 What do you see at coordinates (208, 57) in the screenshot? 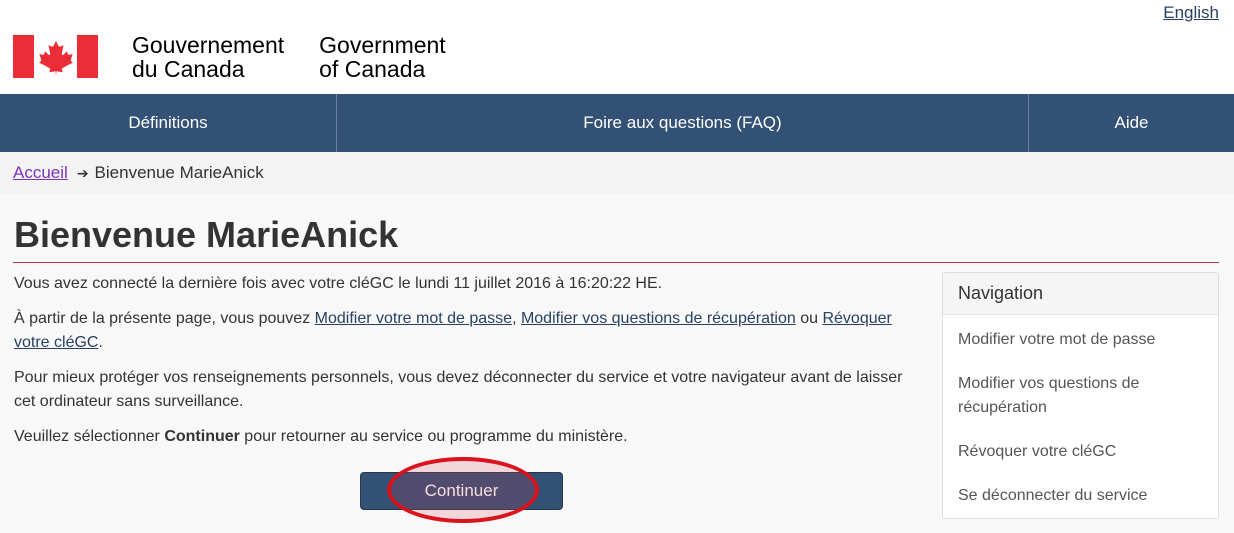
I see `signature-french: Gouvernement du Canada` at bounding box center [208, 57].